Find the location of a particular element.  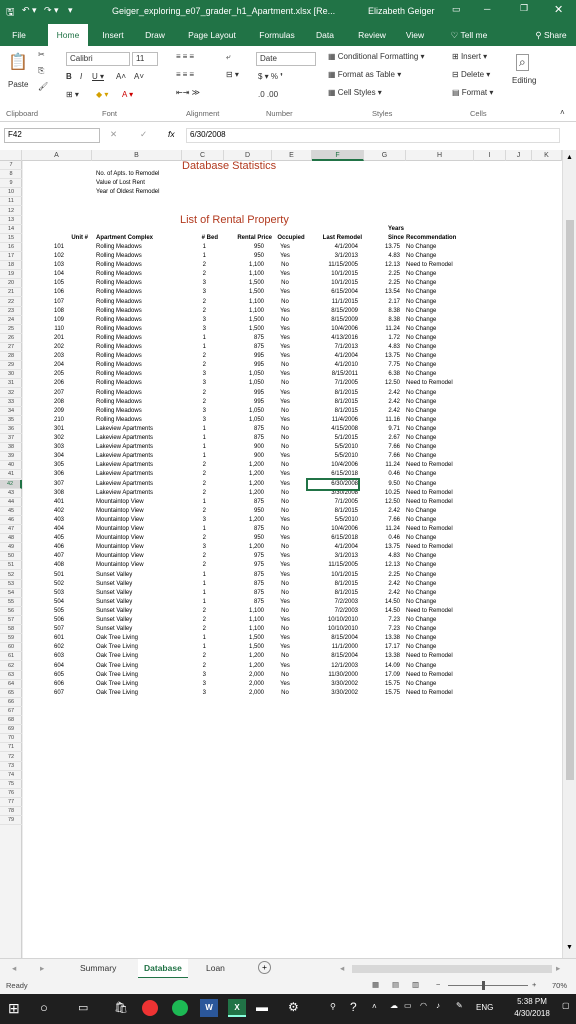

cell-unit: 602 is located at coordinates (53, 647).